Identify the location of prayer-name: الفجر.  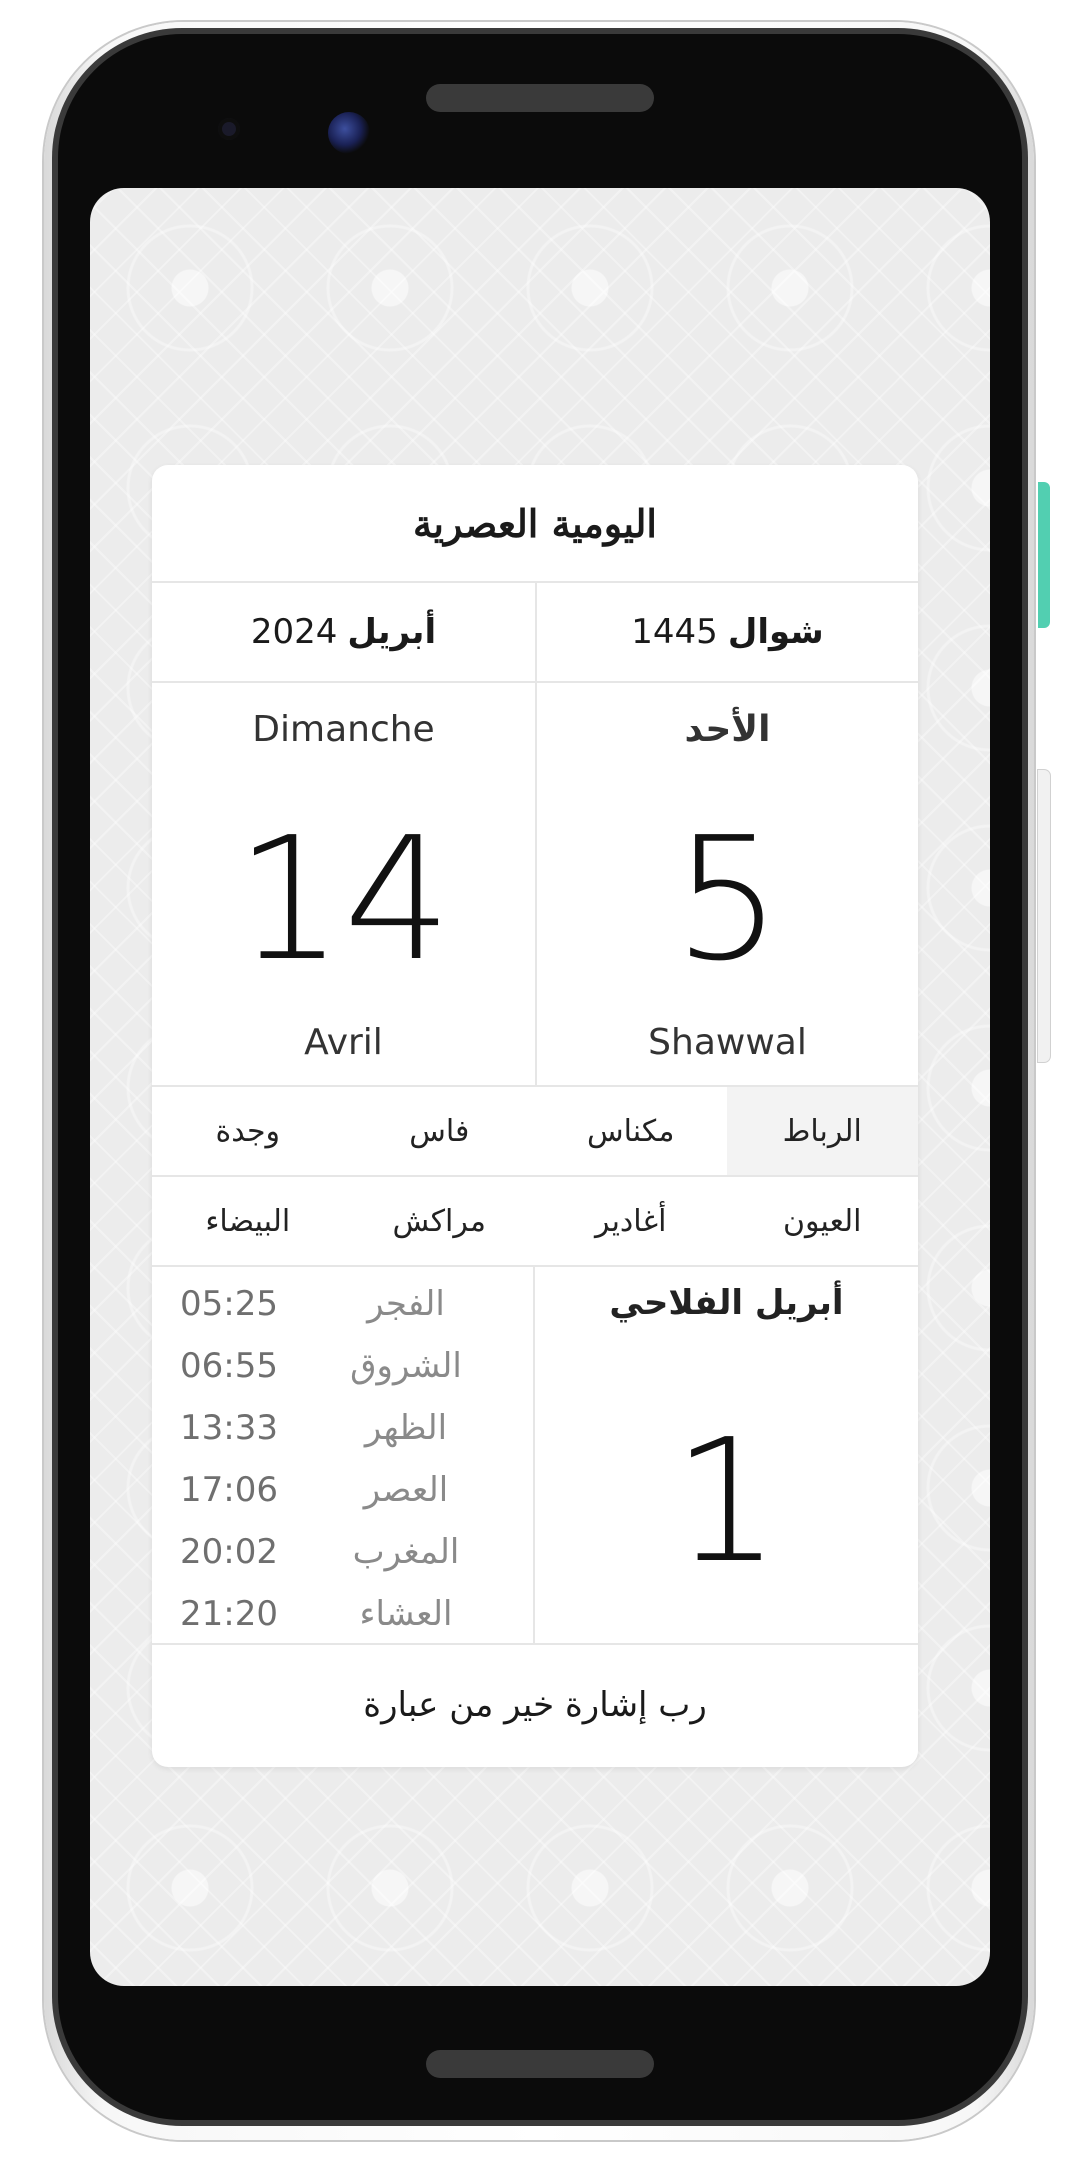
(406, 1304).